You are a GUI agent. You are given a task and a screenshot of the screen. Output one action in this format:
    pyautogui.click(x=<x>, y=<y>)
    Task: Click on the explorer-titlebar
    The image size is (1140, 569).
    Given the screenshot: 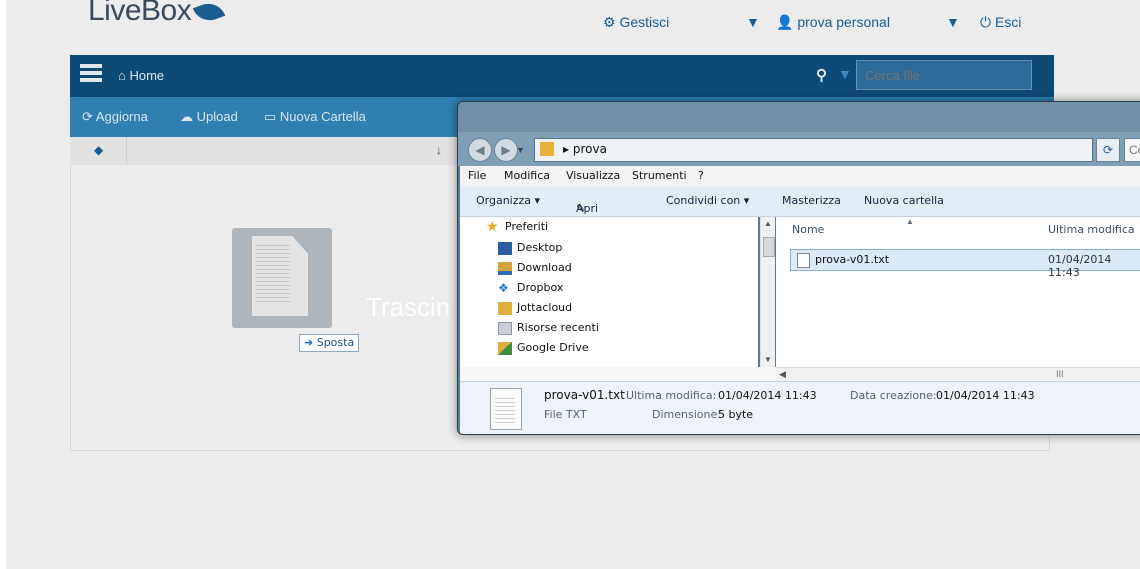 What is the action you would take?
    pyautogui.click(x=799, y=117)
    